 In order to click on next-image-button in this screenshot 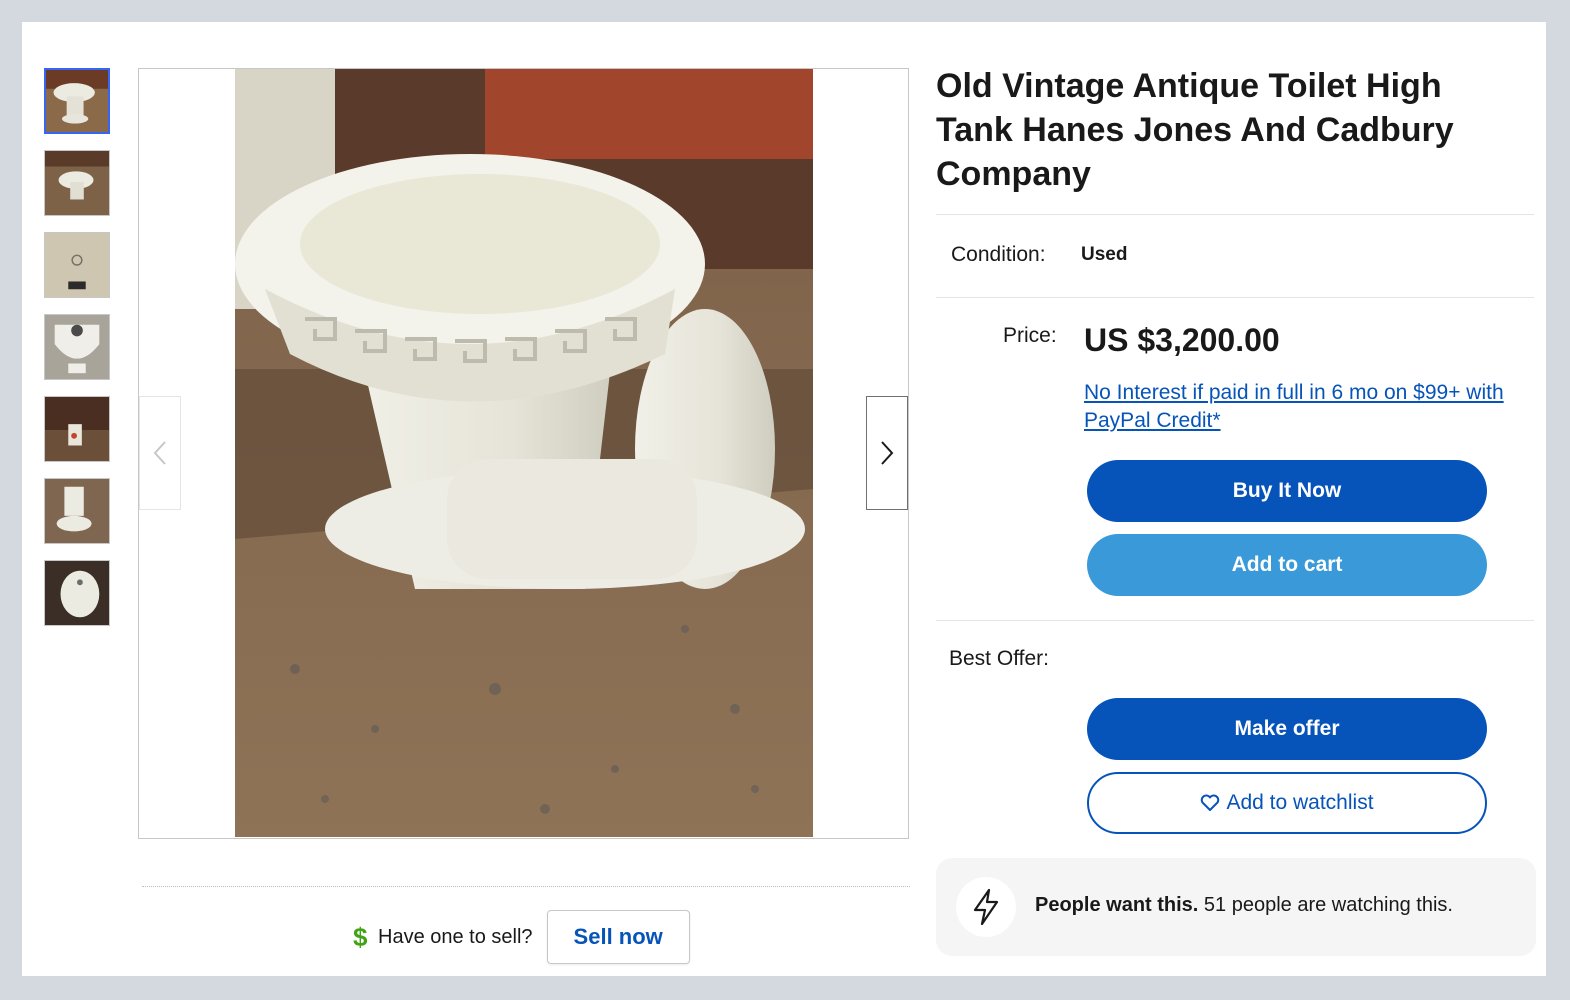, I will do `click(887, 453)`.